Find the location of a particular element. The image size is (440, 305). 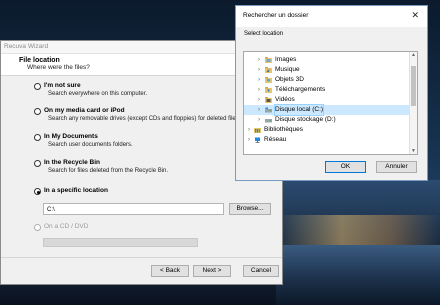

dialog-cancel-button: Annuler is located at coordinates (396, 167).